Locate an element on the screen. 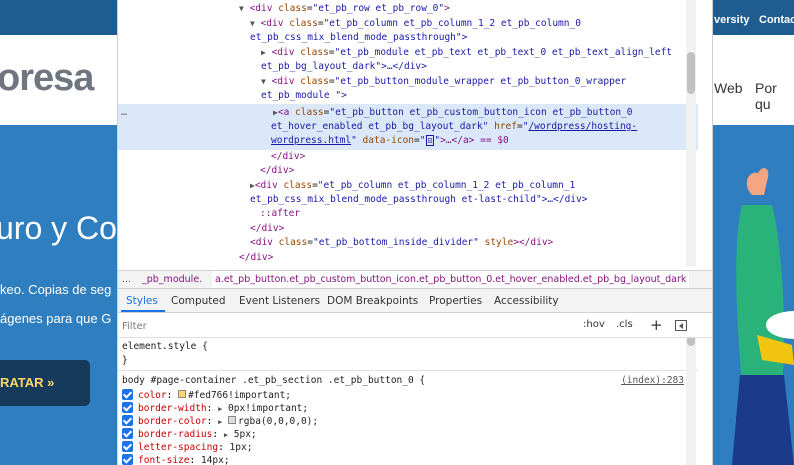 The width and height of the screenshot is (794, 465). topbar-link-contact: Contac is located at coordinates (776, 20).